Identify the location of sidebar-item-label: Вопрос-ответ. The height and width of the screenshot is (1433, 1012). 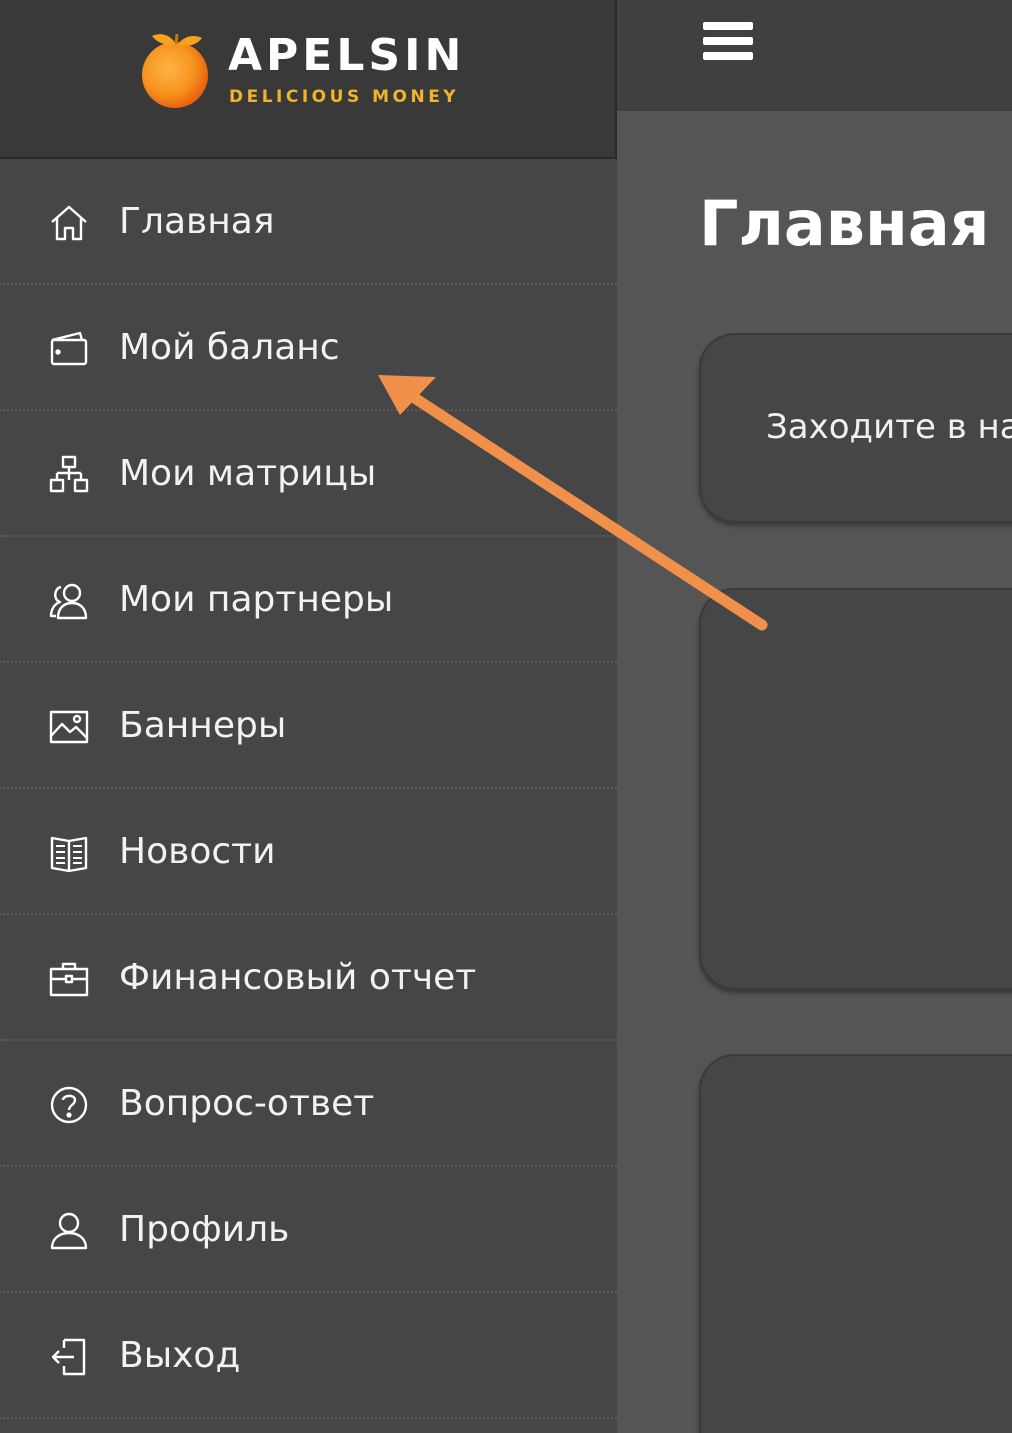
(247, 1103).